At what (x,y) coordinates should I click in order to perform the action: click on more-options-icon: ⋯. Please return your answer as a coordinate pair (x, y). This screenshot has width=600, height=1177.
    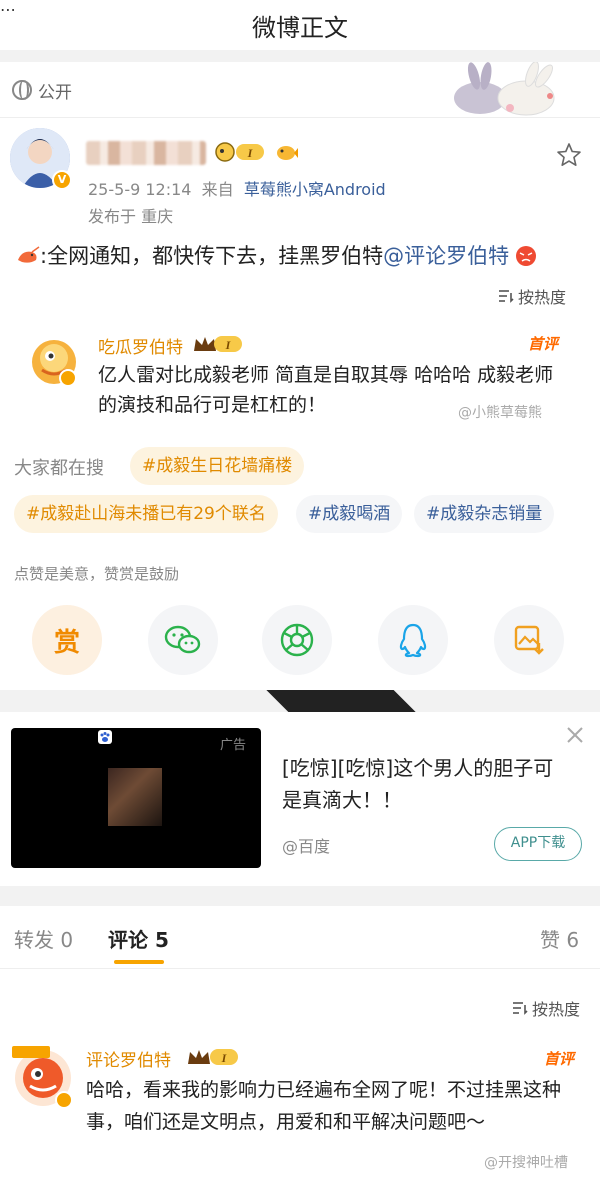
    Looking at the image, I should click on (8, 9).